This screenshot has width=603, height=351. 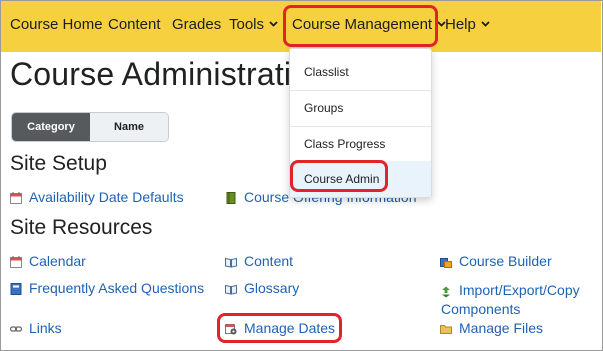 What do you see at coordinates (501, 328) in the screenshot?
I see `manage-files-label: Manage Files` at bounding box center [501, 328].